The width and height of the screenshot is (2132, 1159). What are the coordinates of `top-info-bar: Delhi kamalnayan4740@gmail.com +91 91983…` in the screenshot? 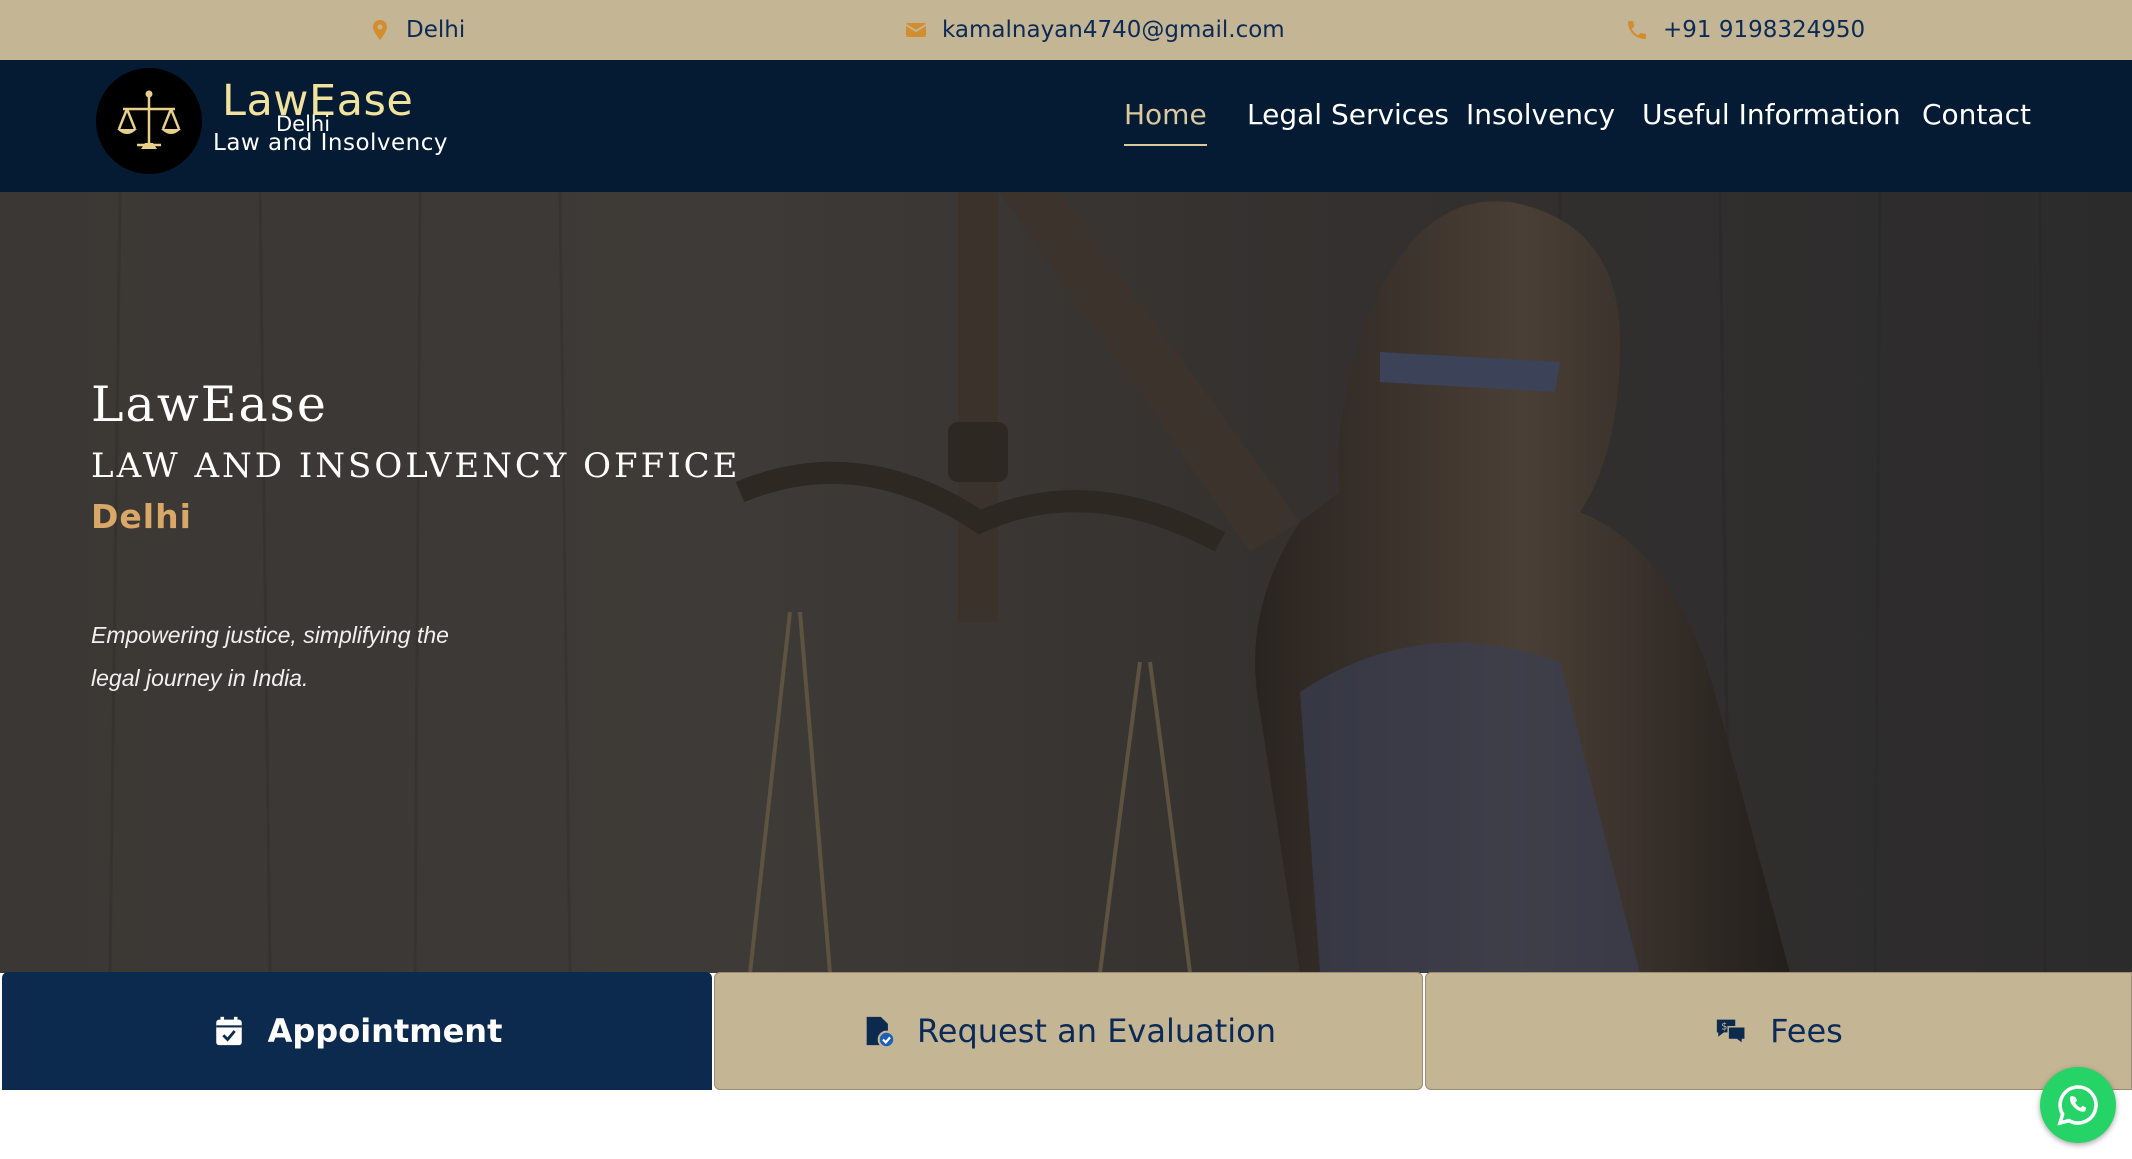 It's located at (1066, 30).